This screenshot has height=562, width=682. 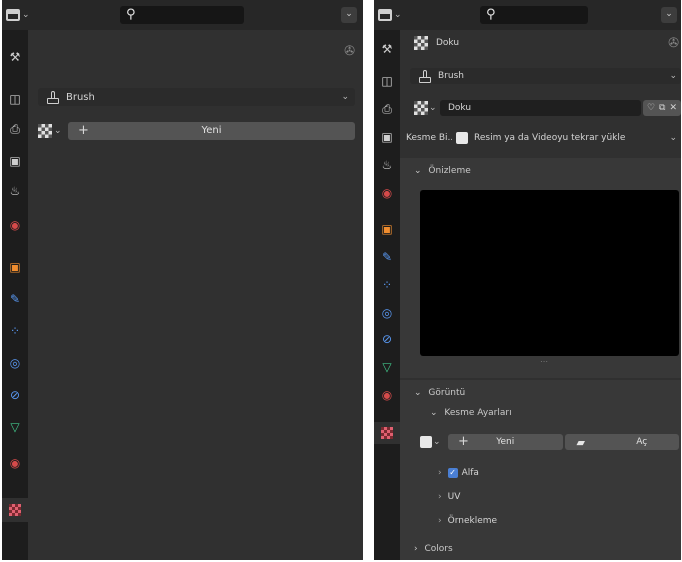 I want to click on image-browse-button: ⌄, so click(x=434, y=442).